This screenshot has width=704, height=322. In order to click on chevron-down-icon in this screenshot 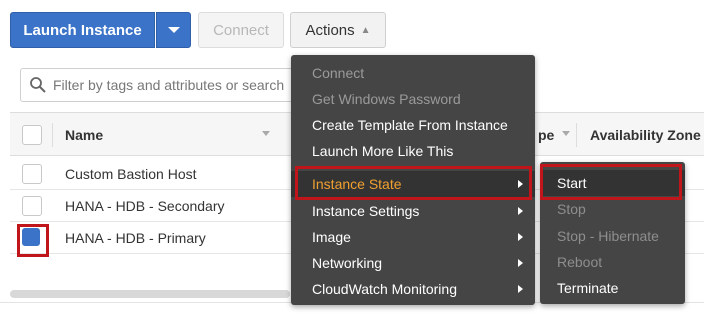, I will do `click(173, 30)`.